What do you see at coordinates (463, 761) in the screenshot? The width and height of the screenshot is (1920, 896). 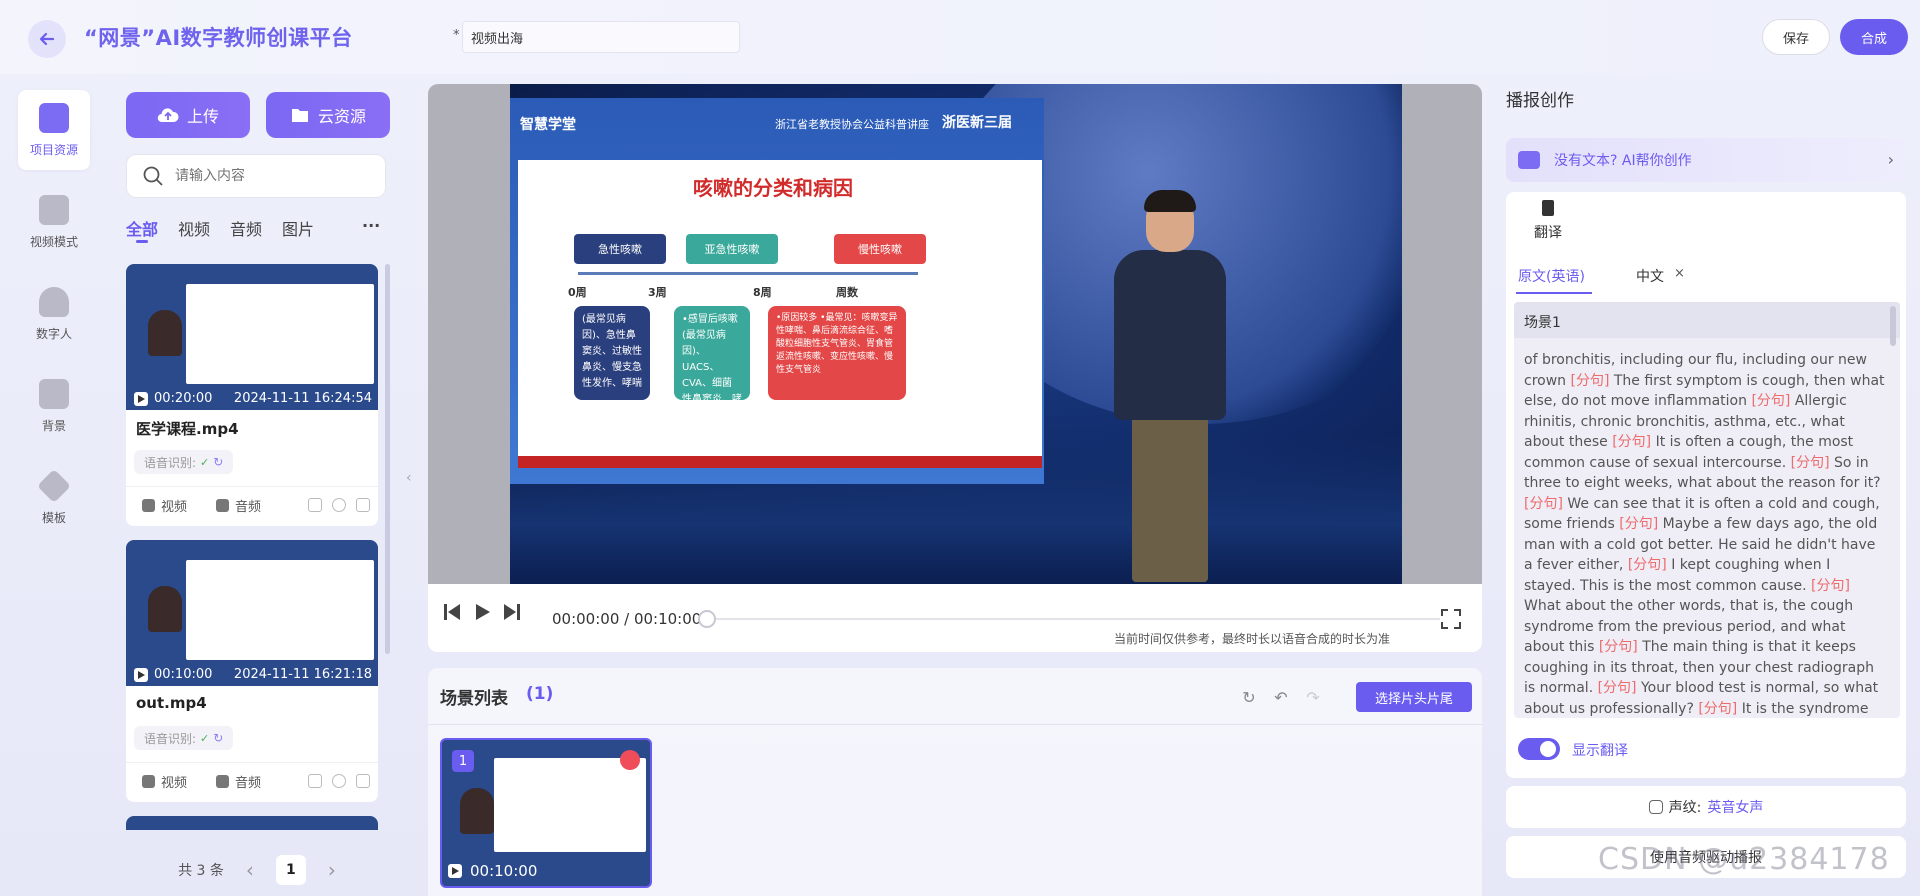 I see `scene-number: 1` at bounding box center [463, 761].